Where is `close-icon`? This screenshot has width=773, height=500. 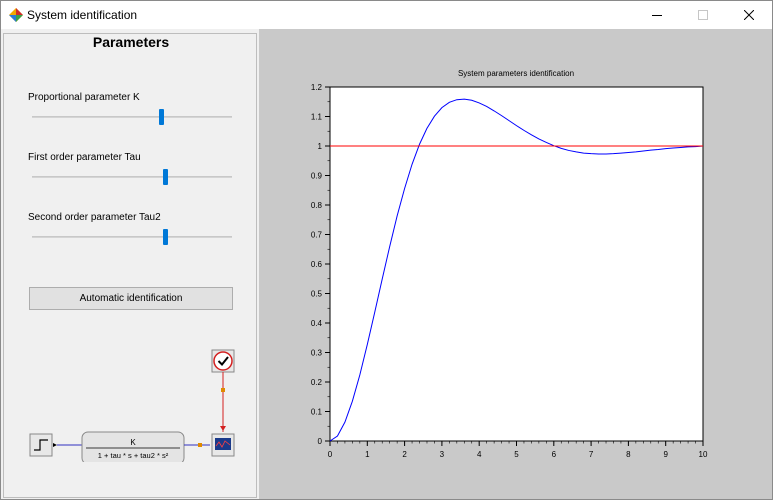
close-icon is located at coordinates (749, 15).